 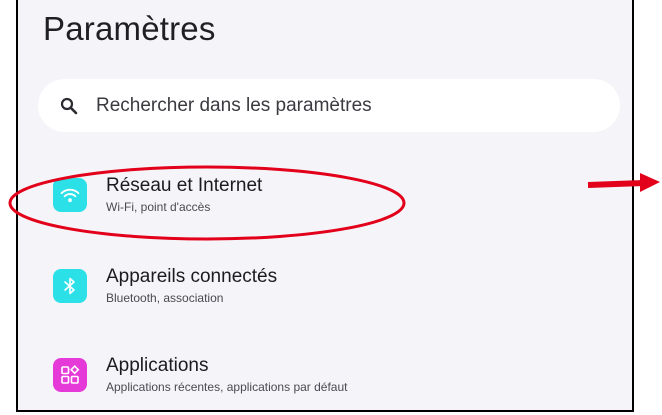 What do you see at coordinates (333, 195) in the screenshot?
I see `settings-item-network: Réseau et Internet Wi-Fi, point d'accès` at bounding box center [333, 195].